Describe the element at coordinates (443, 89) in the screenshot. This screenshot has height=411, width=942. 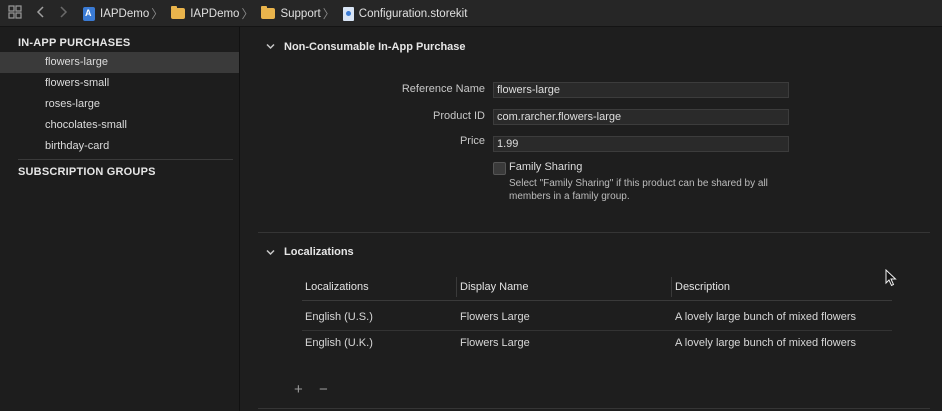
I see `reference-name-label: Reference Name` at that location.